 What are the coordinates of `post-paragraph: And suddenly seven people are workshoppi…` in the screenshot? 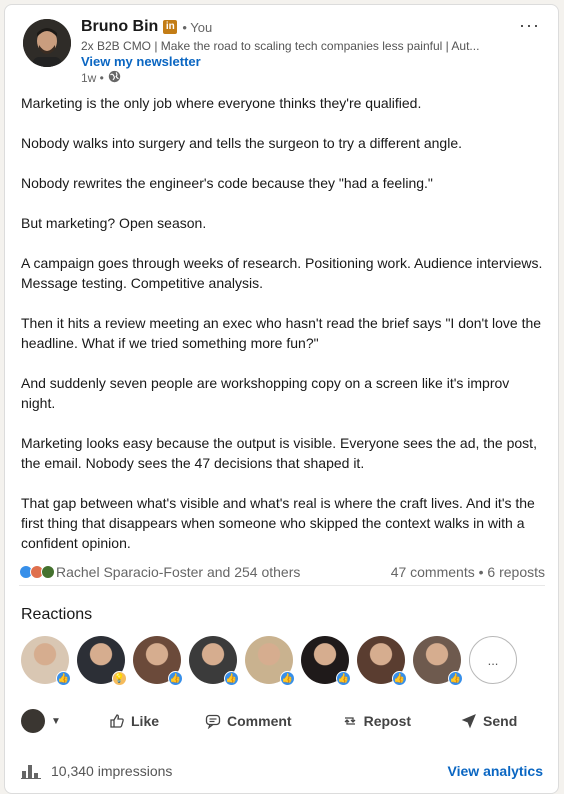 It's located at (265, 393).